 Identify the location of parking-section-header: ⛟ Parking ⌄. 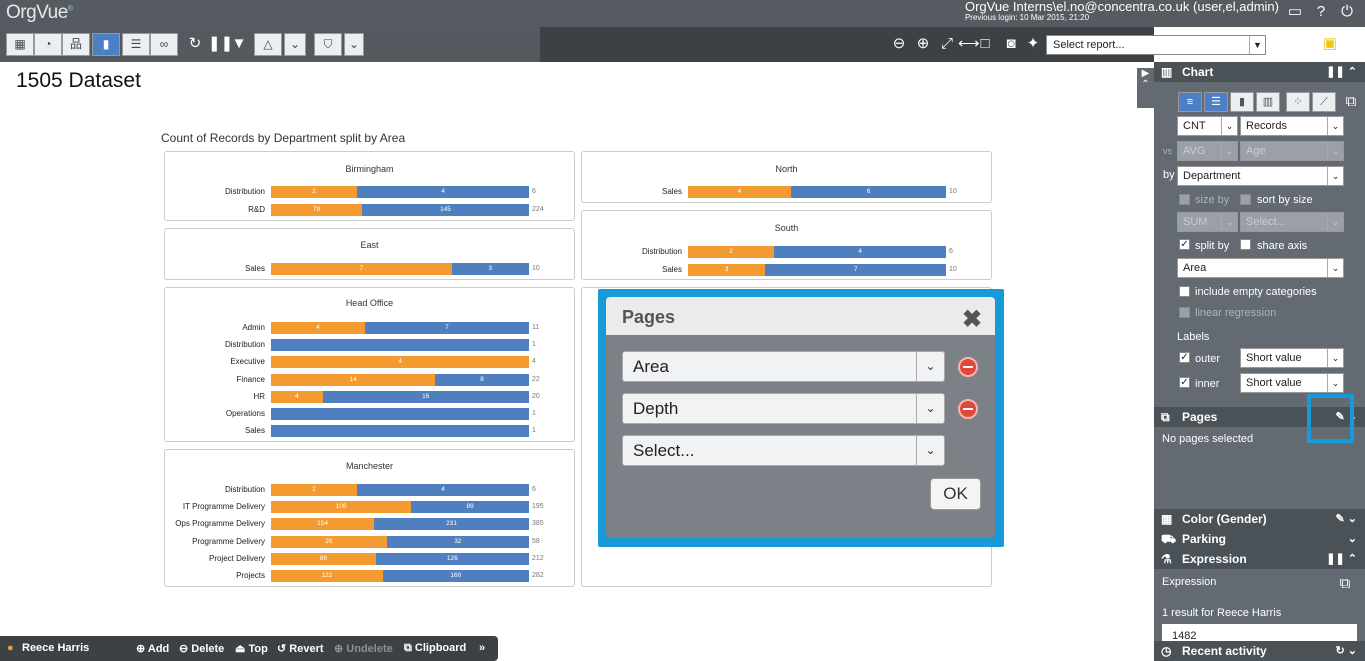
(1259, 539).